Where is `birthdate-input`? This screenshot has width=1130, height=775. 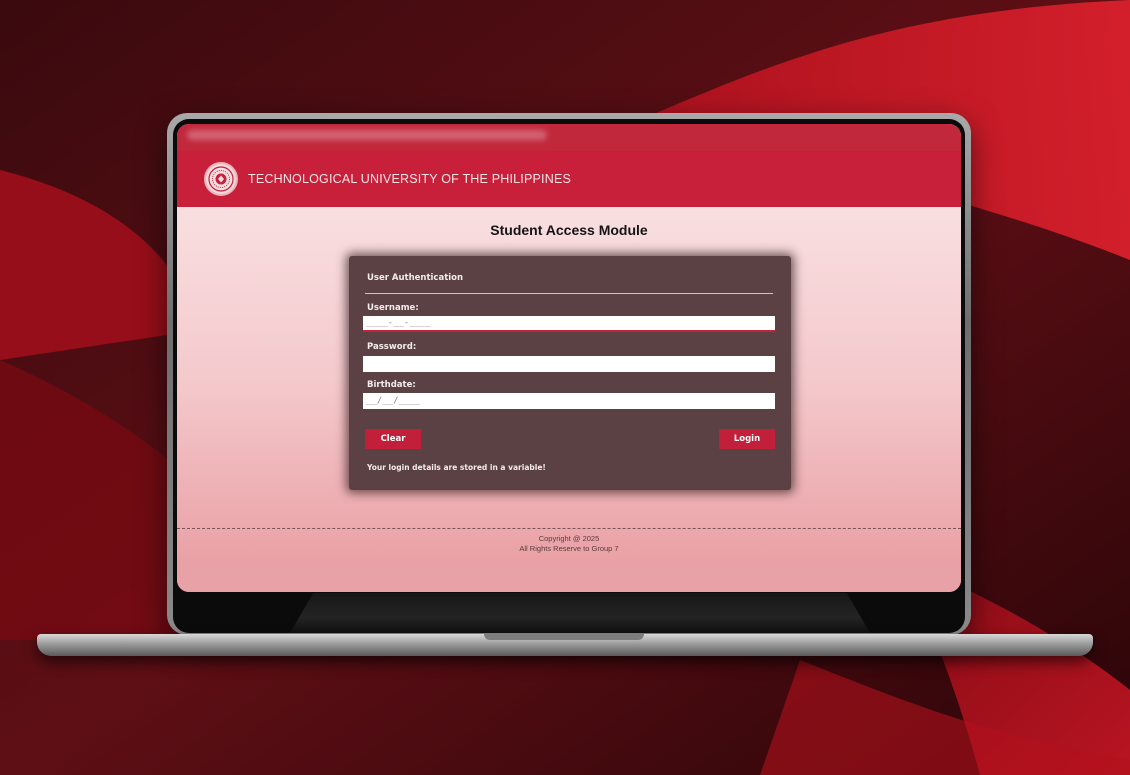
birthdate-input is located at coordinates (569, 401).